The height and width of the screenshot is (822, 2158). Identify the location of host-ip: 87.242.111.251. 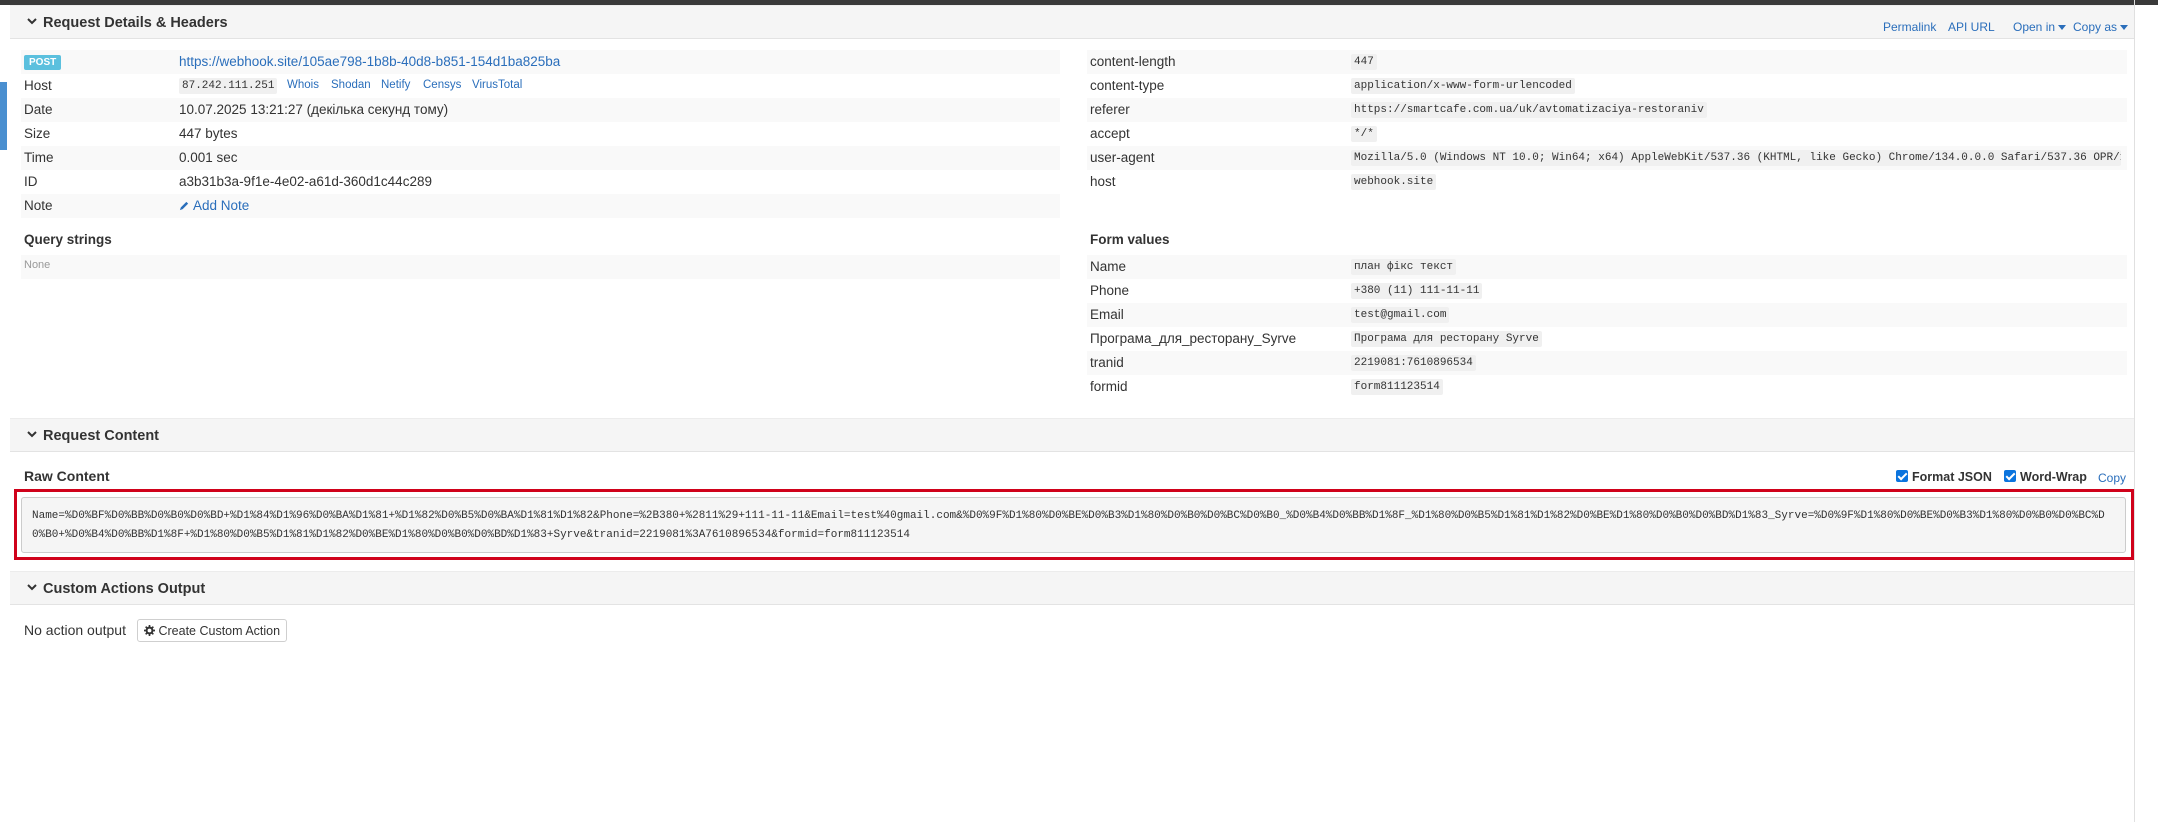
(228, 86).